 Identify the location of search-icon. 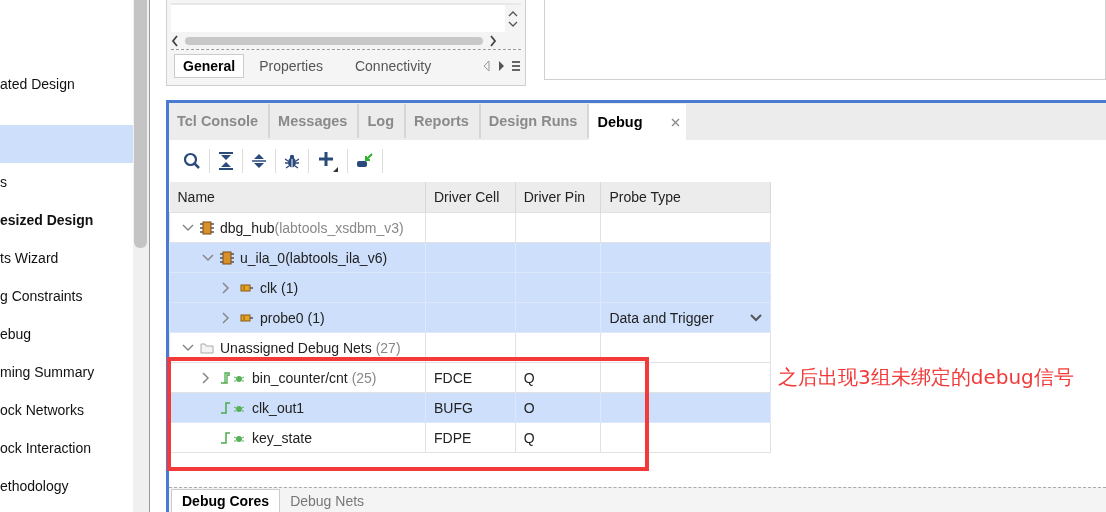
(192, 161).